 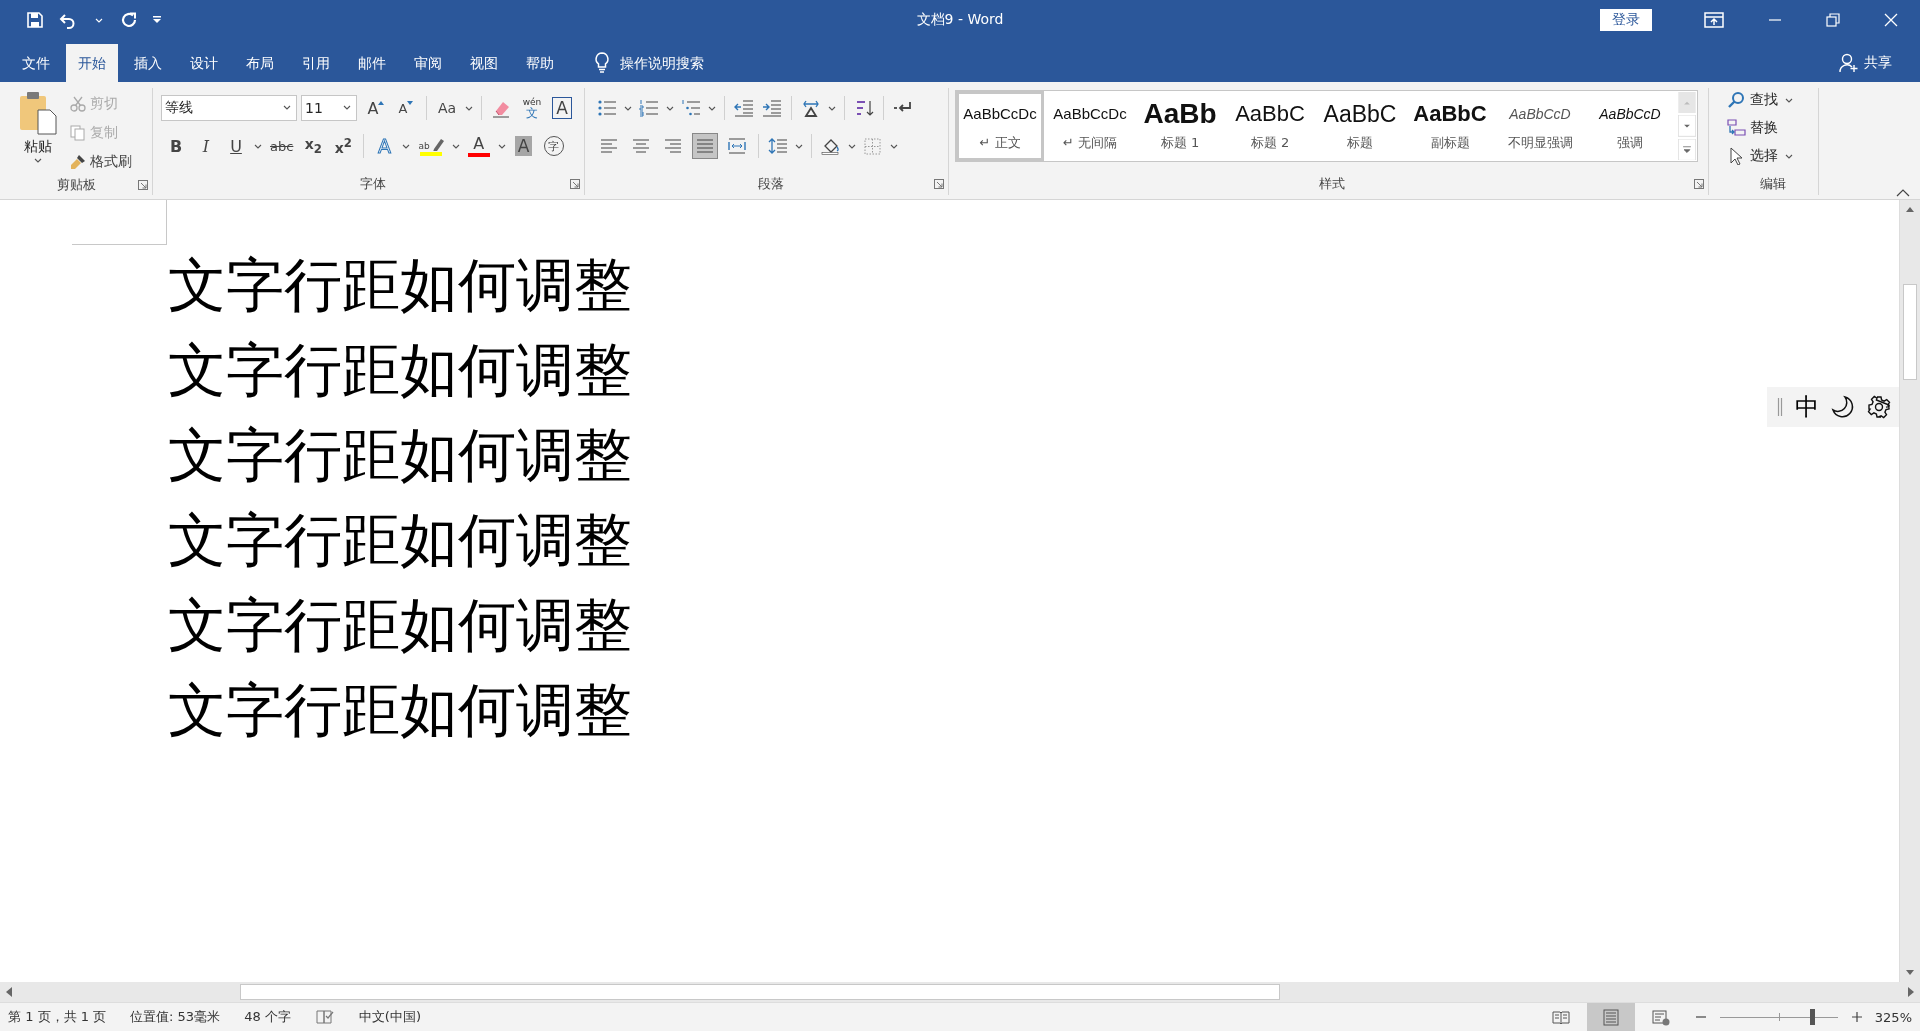 What do you see at coordinates (329, 108) in the screenshot?
I see `font-size-field: 11` at bounding box center [329, 108].